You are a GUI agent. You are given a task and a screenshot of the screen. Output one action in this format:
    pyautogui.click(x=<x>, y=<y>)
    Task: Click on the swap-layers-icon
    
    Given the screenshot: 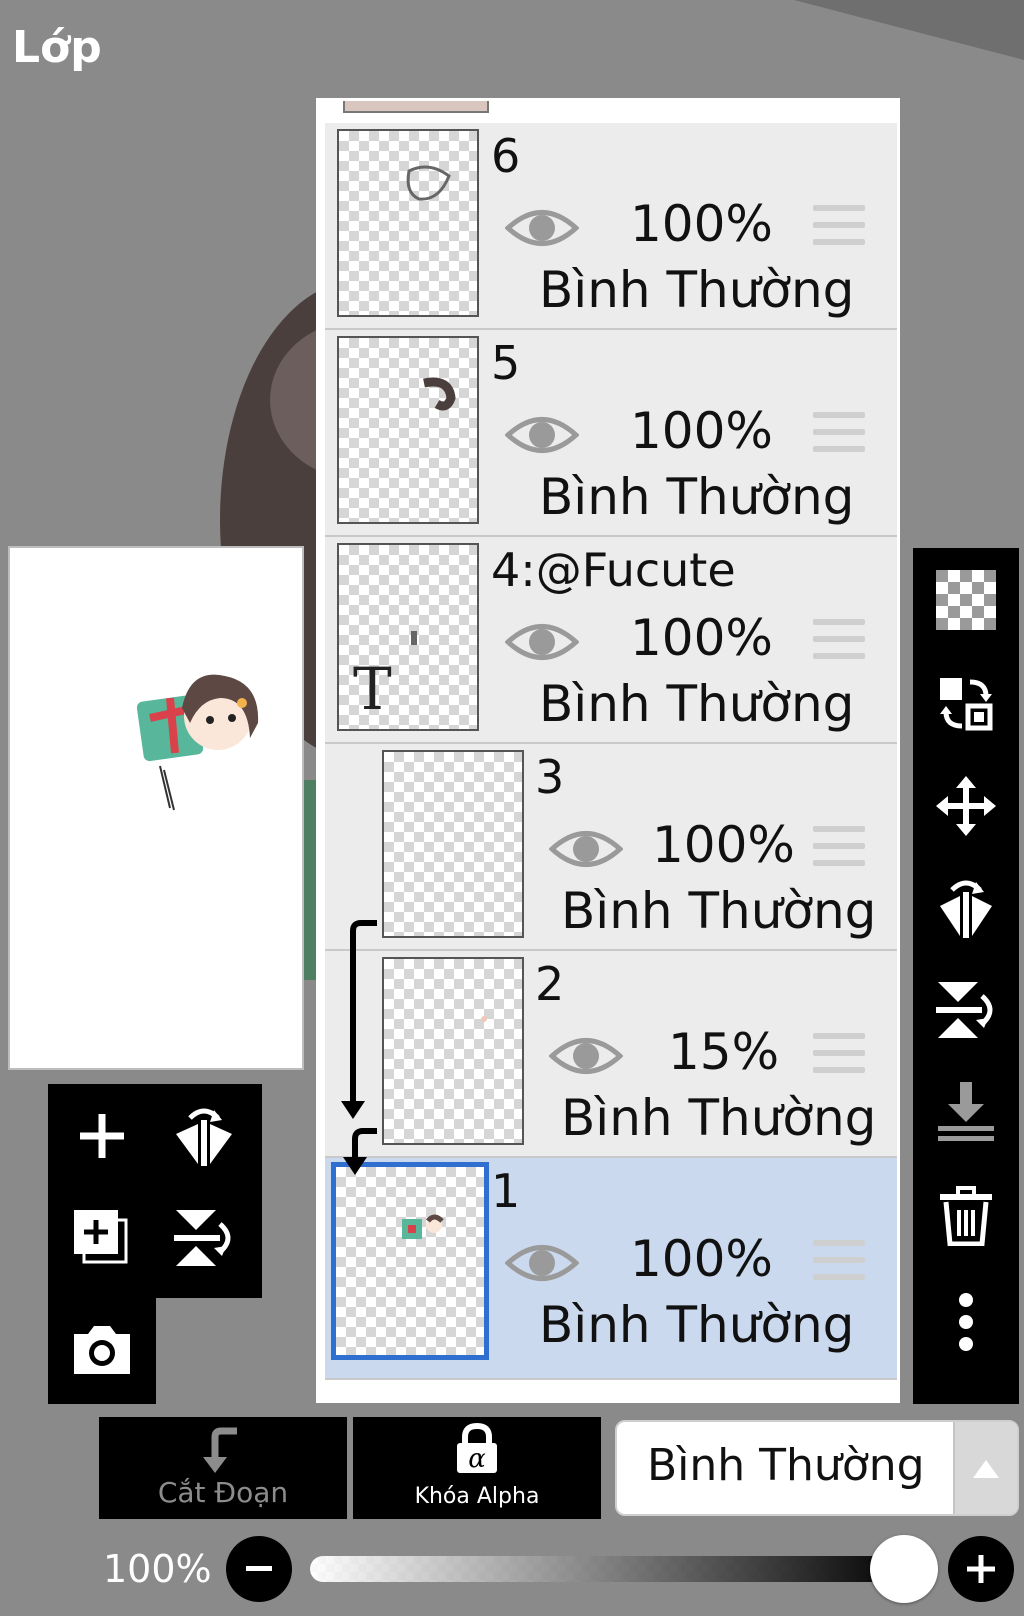 What is the action you would take?
    pyautogui.click(x=966, y=704)
    